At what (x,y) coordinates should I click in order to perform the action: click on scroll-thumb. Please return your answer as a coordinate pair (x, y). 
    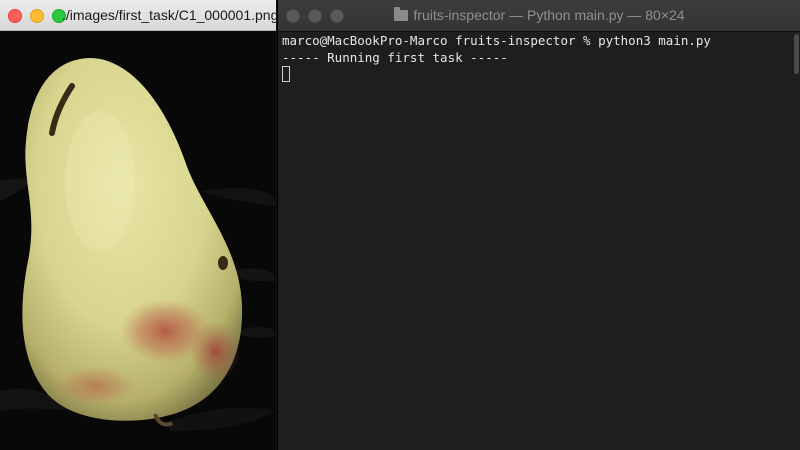
    Looking at the image, I should click on (796, 54).